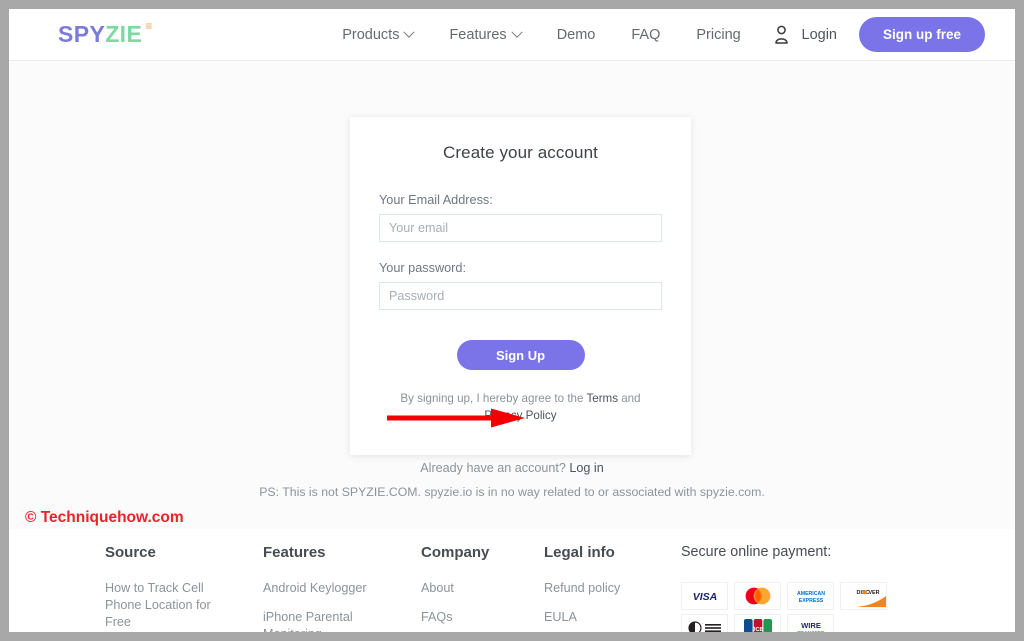  Describe the element at coordinates (495, 468) in the screenshot. I see `login-prompt-text: Already have an account?` at that location.